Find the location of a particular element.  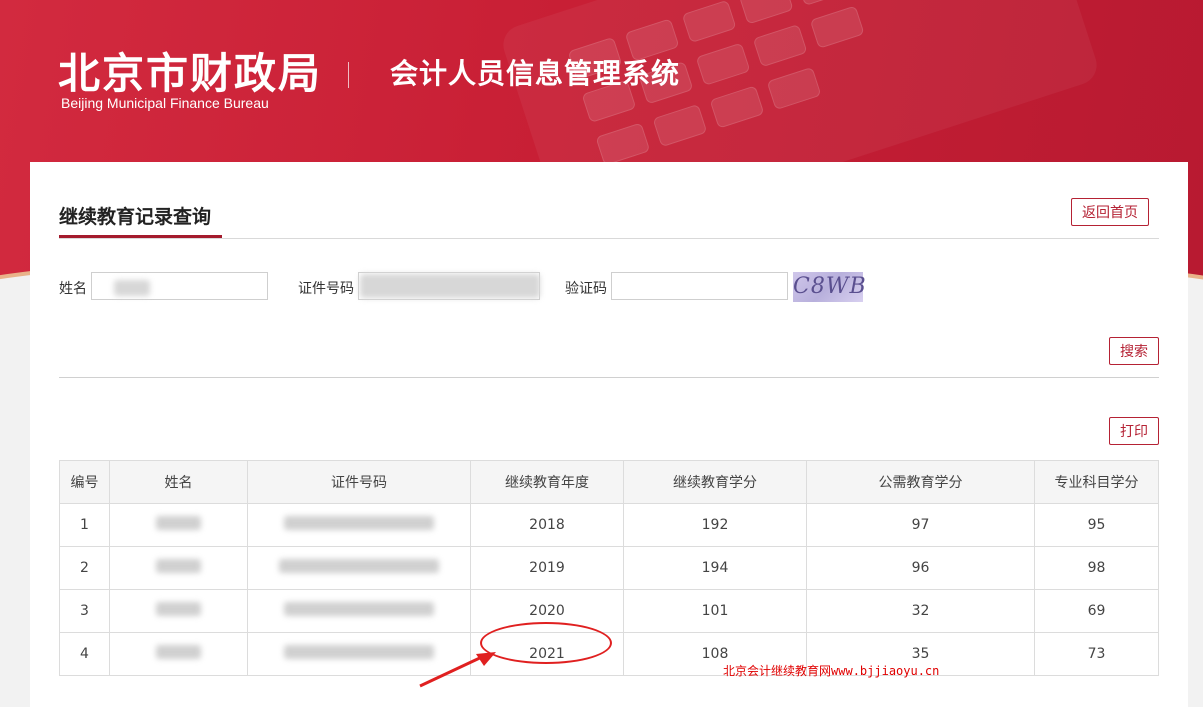

watermark: 北京会计继续教育网www.bjjiaoyu.cn is located at coordinates (831, 670).